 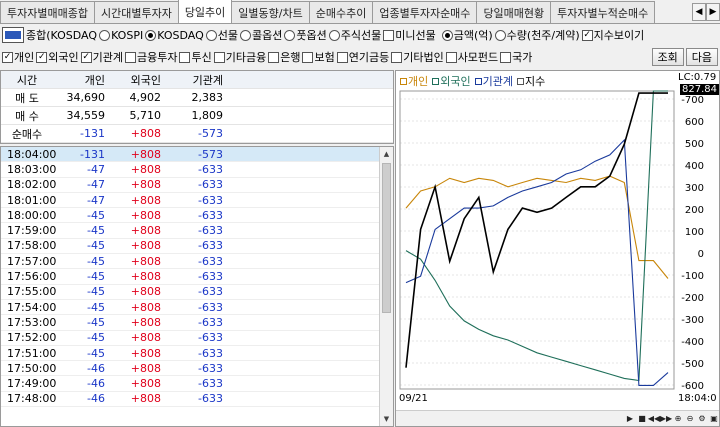 What do you see at coordinates (699, 12) in the screenshot?
I see `tab-prev-icon: ◀` at bounding box center [699, 12].